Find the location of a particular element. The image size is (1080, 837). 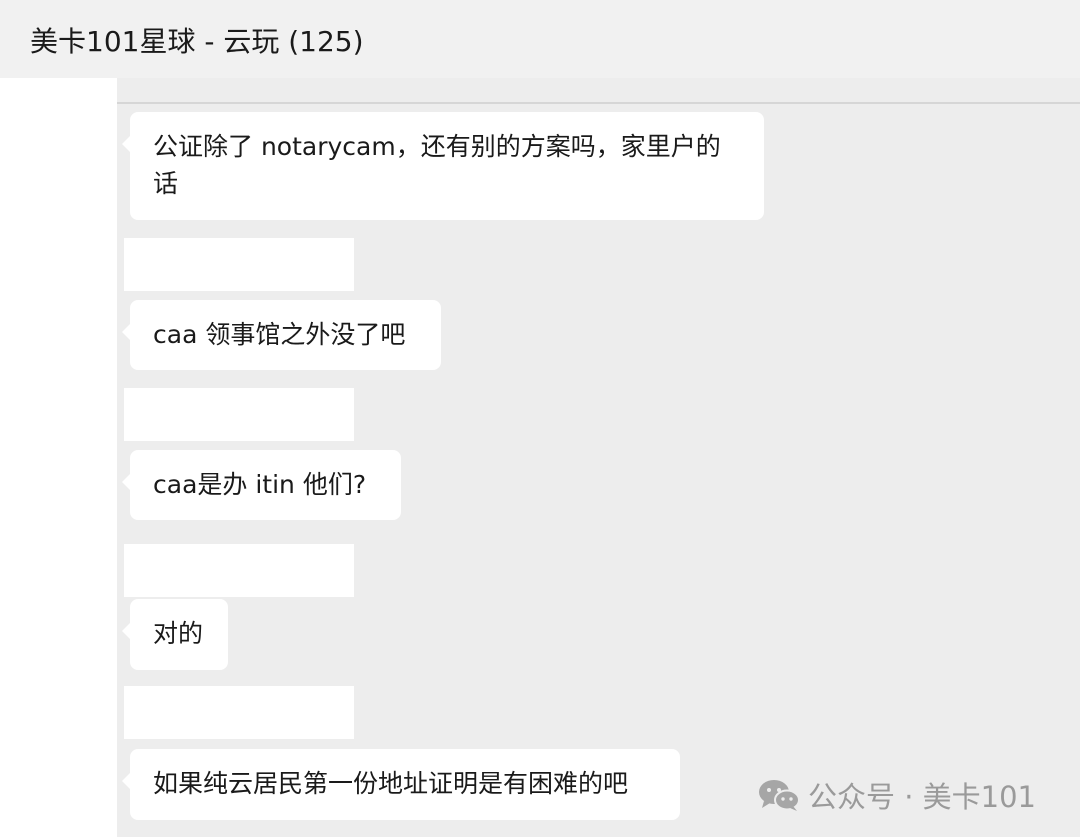

message-text: 对的 is located at coordinates (178, 633).